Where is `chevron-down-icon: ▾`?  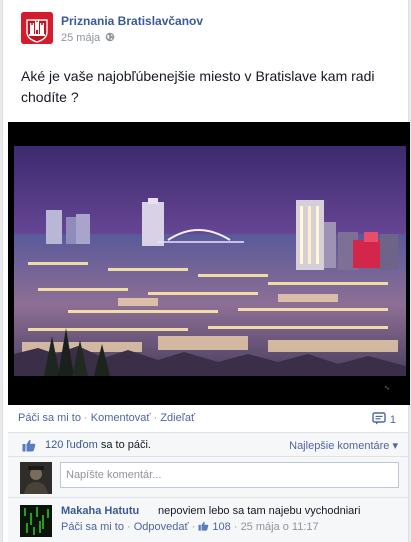 chevron-down-icon: ▾ is located at coordinates (395, 446).